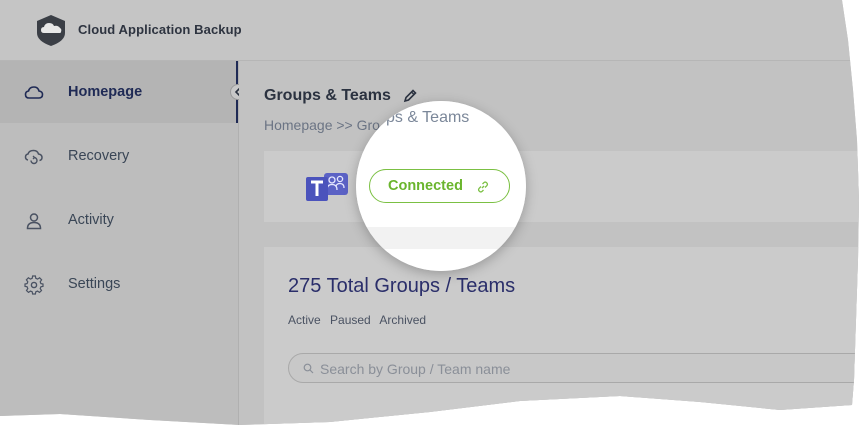 The width and height of the screenshot is (861, 430). What do you see at coordinates (119, 220) in the screenshot?
I see `sidebar-item-activity: Activity` at bounding box center [119, 220].